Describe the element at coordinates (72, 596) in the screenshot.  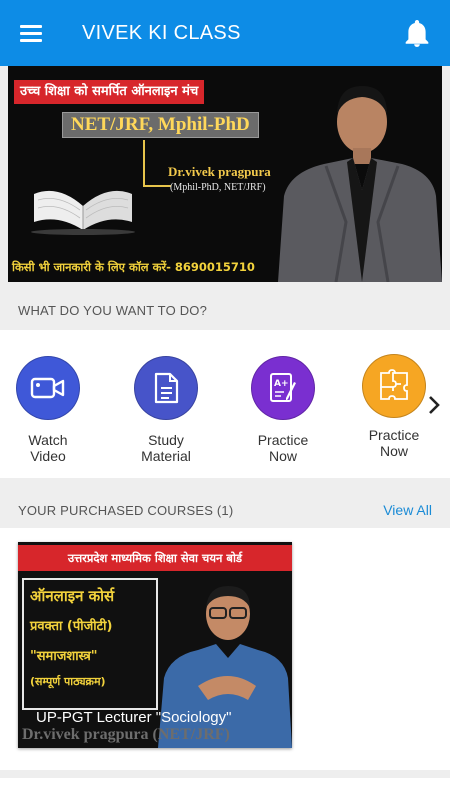
I see `course-line: ऑनलाइन कोर्स` at that location.